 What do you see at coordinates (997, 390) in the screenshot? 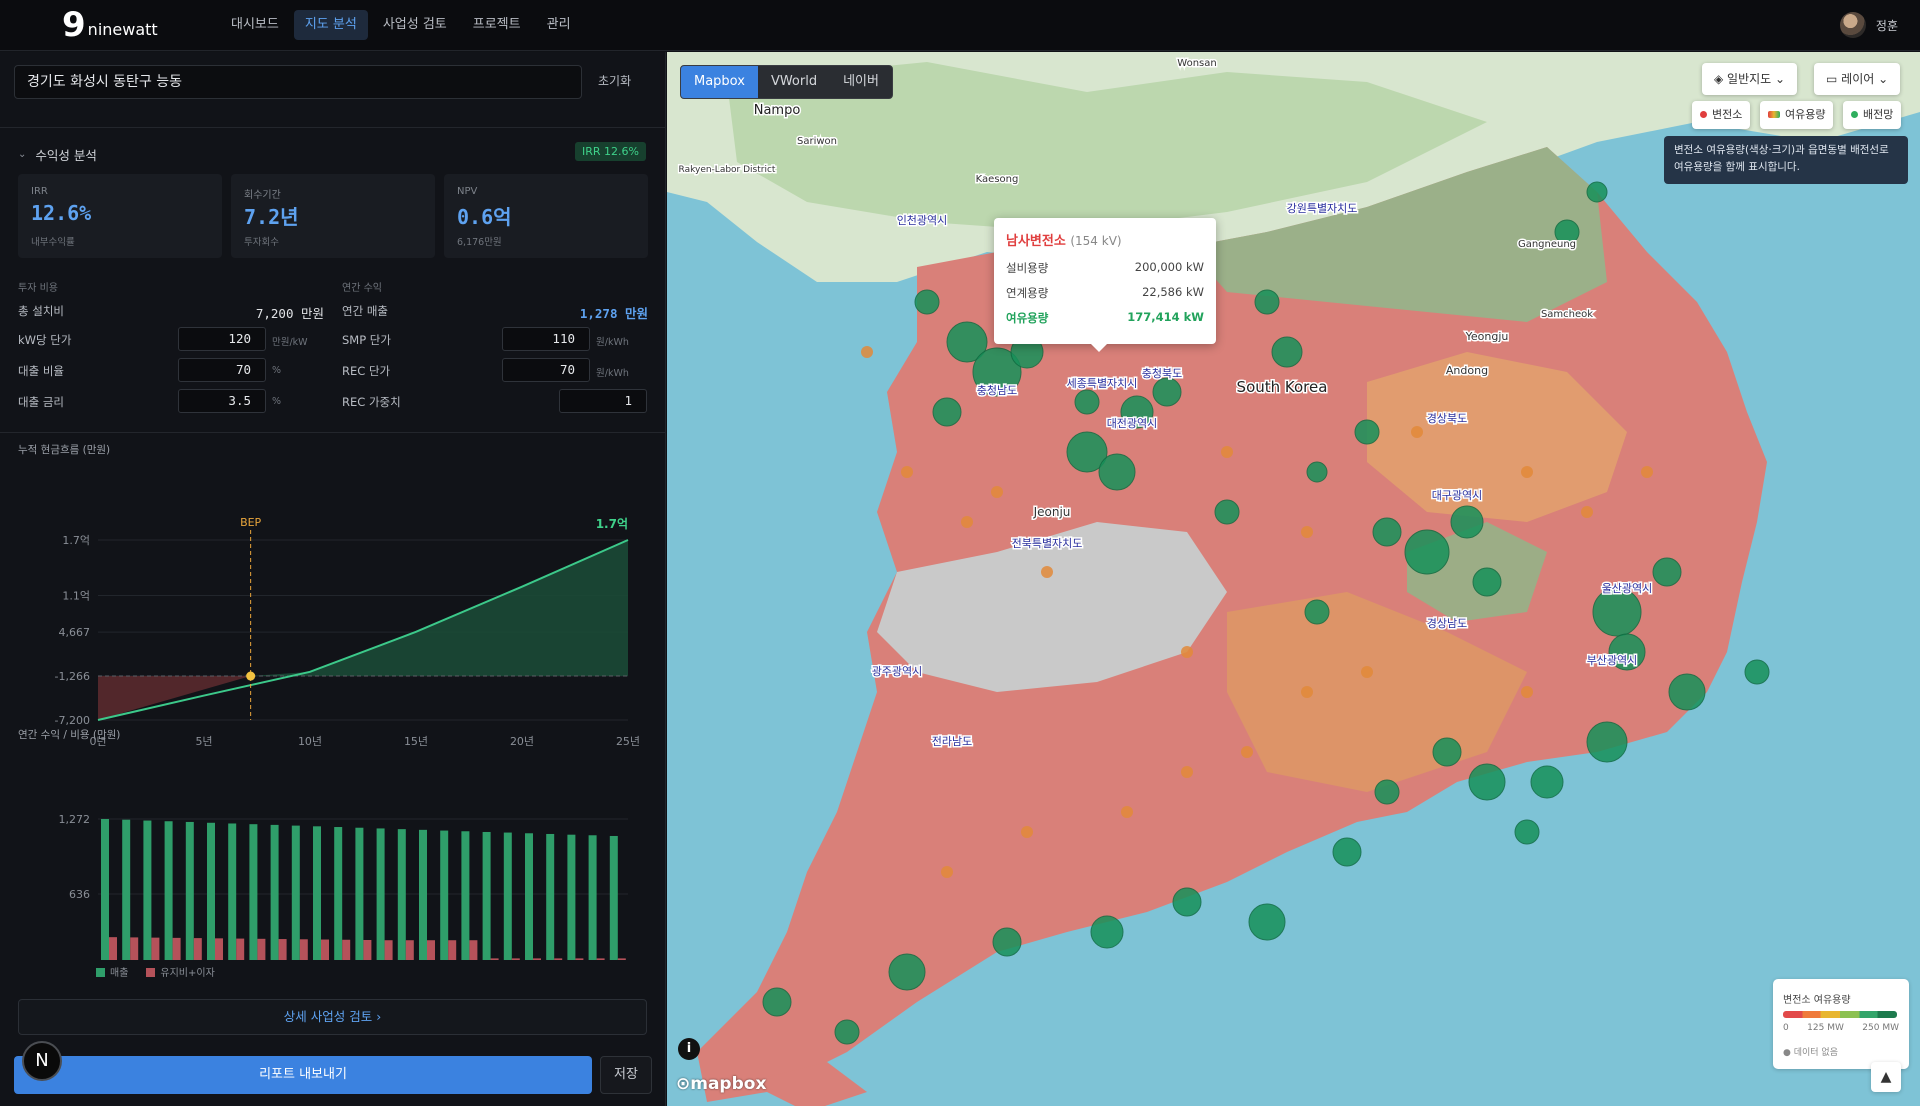
I see `map-label: 충청남도` at bounding box center [997, 390].